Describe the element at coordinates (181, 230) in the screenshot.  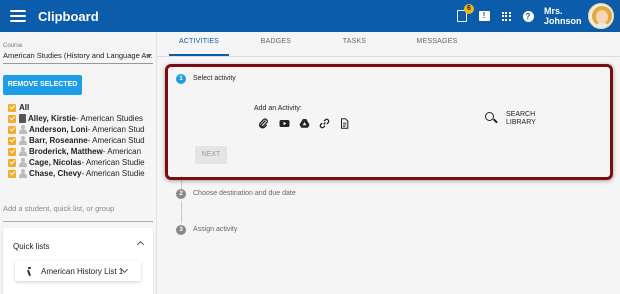
I see `step-number-3: 3` at that location.